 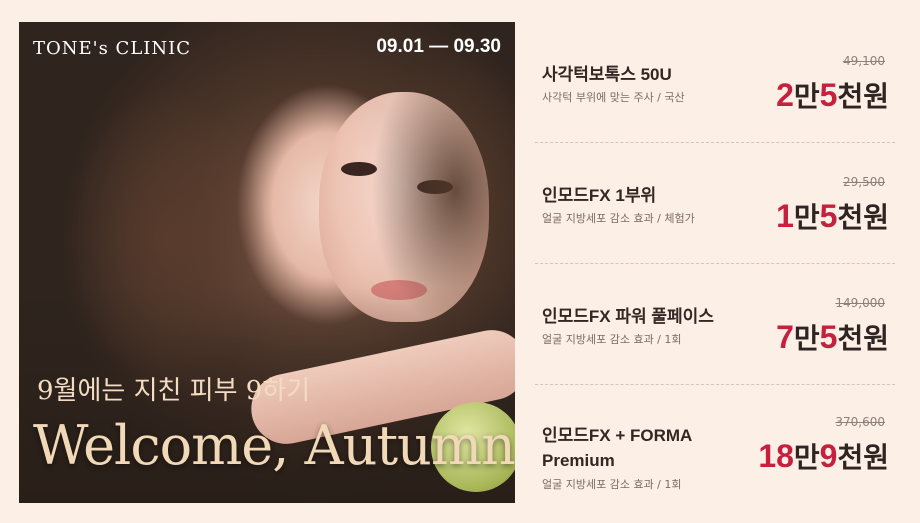 What do you see at coordinates (613, 97) in the screenshot?
I see `item-description: 사각턱 부위에 맞는 주사 / 국산` at bounding box center [613, 97].